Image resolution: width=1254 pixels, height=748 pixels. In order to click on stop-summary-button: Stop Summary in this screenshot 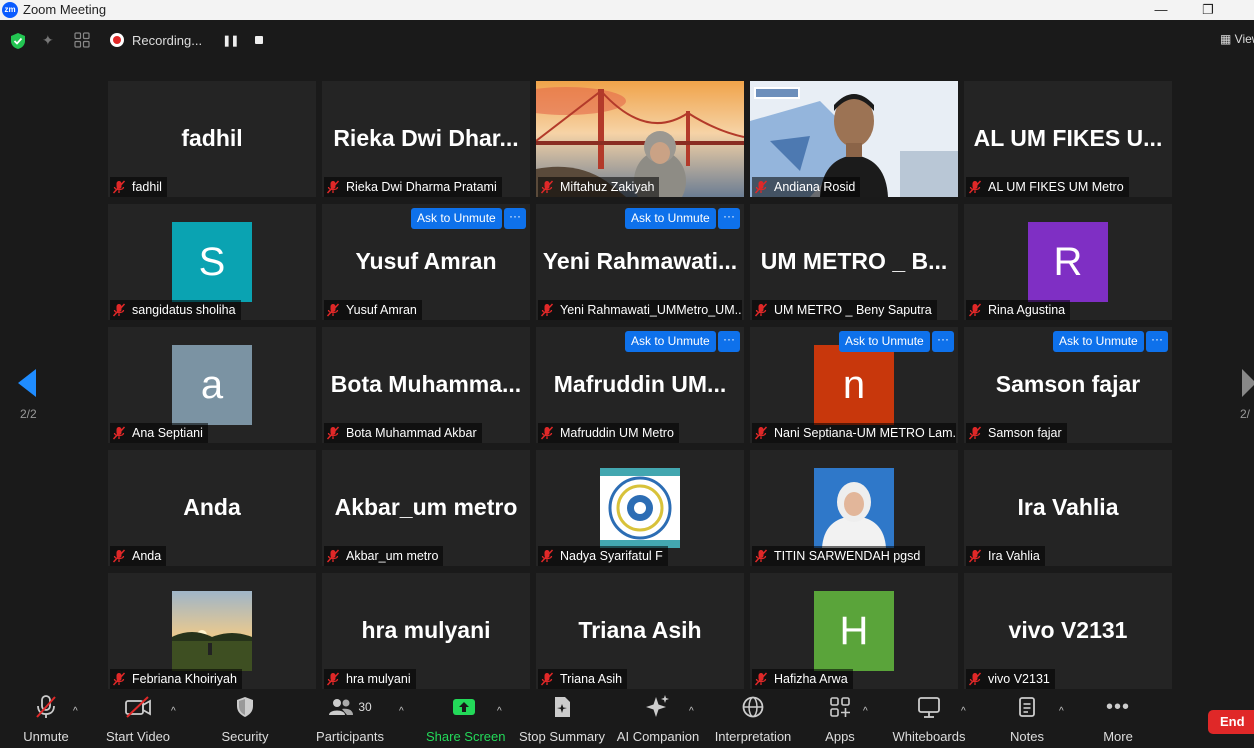, I will do `click(562, 720)`.